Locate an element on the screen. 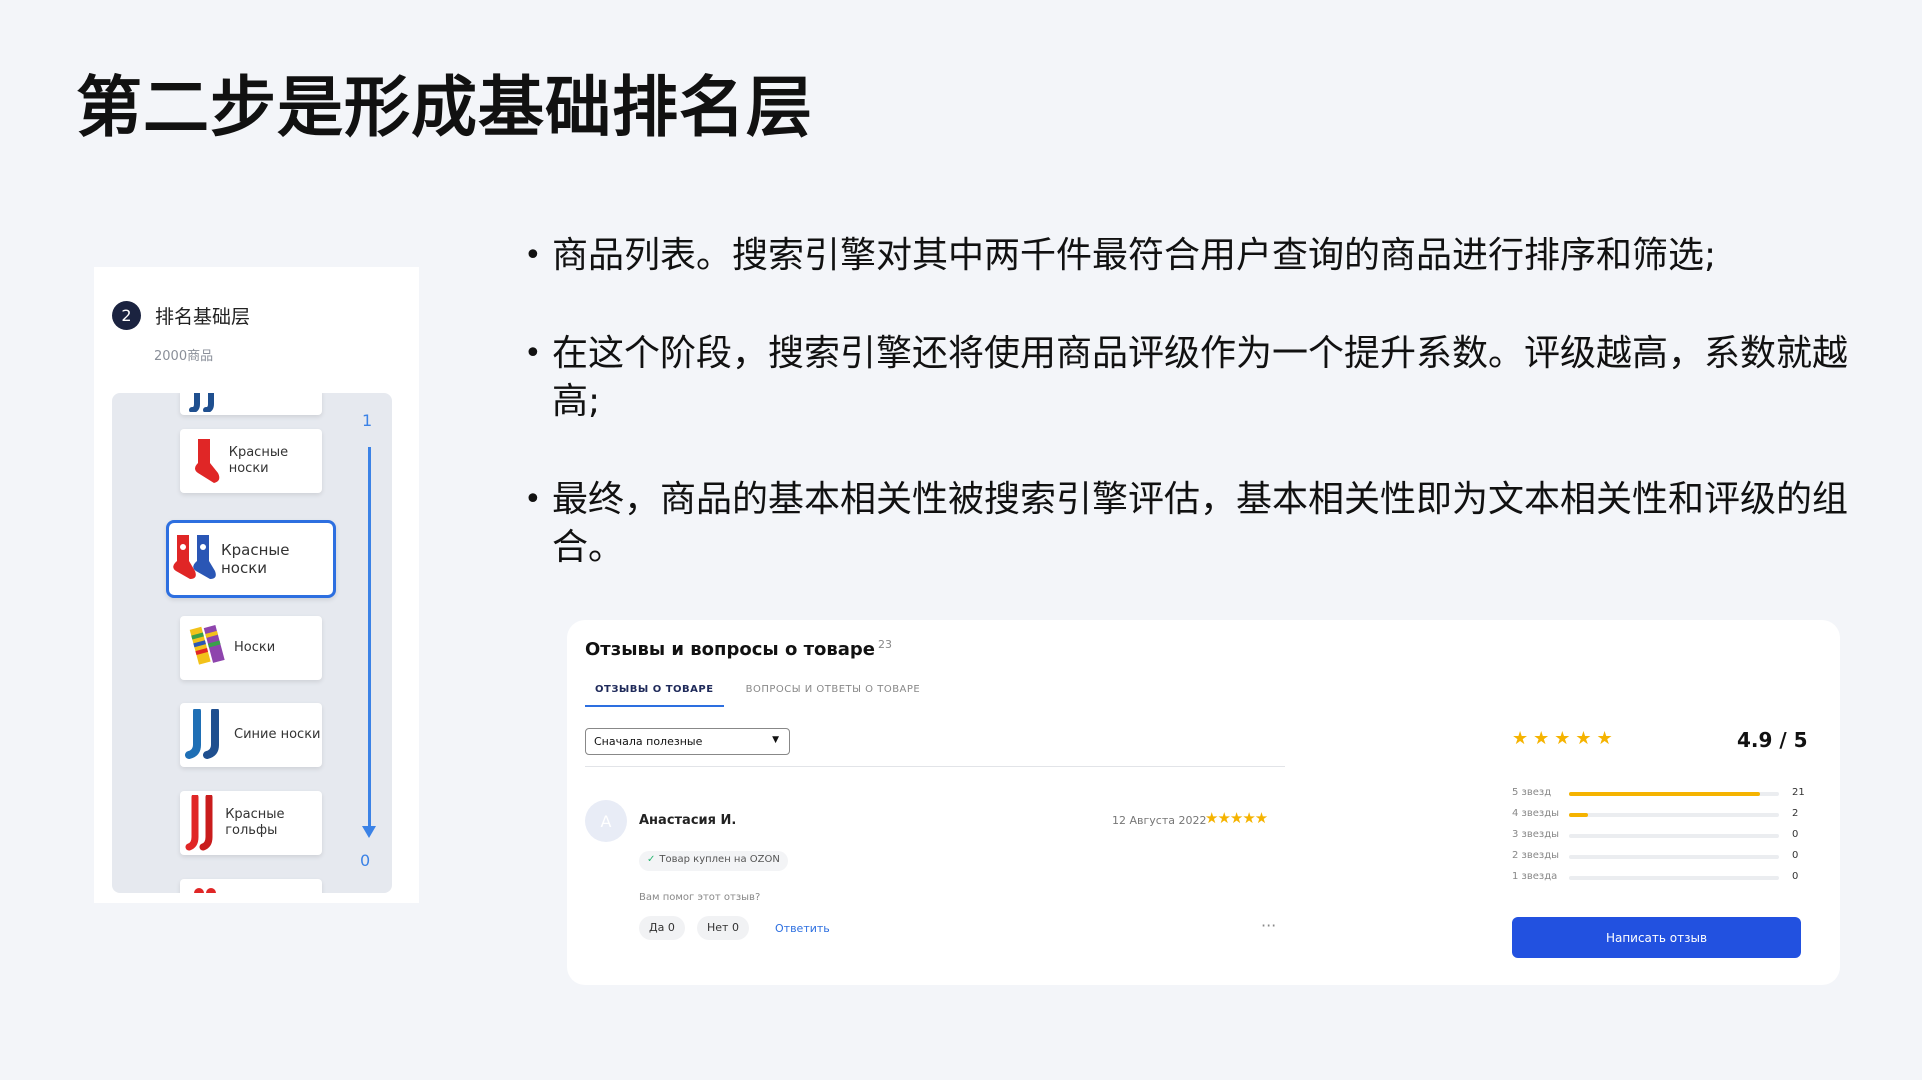 This screenshot has width=1922, height=1080. product-card: Носки is located at coordinates (251, 648).